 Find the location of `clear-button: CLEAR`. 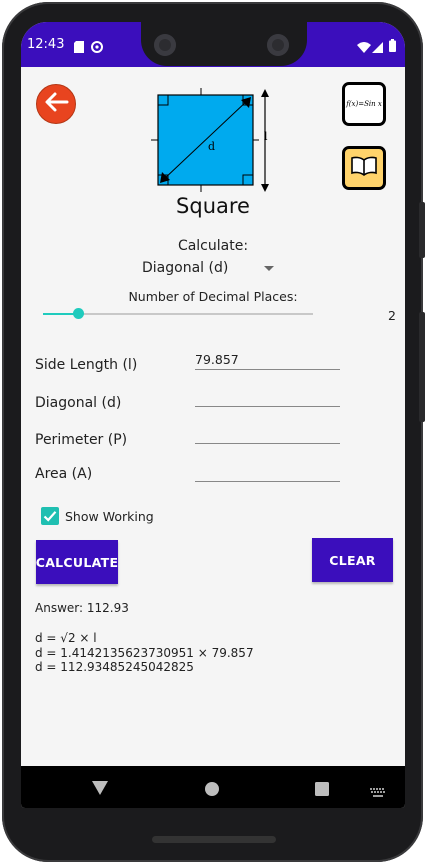

clear-button: CLEAR is located at coordinates (352, 560).